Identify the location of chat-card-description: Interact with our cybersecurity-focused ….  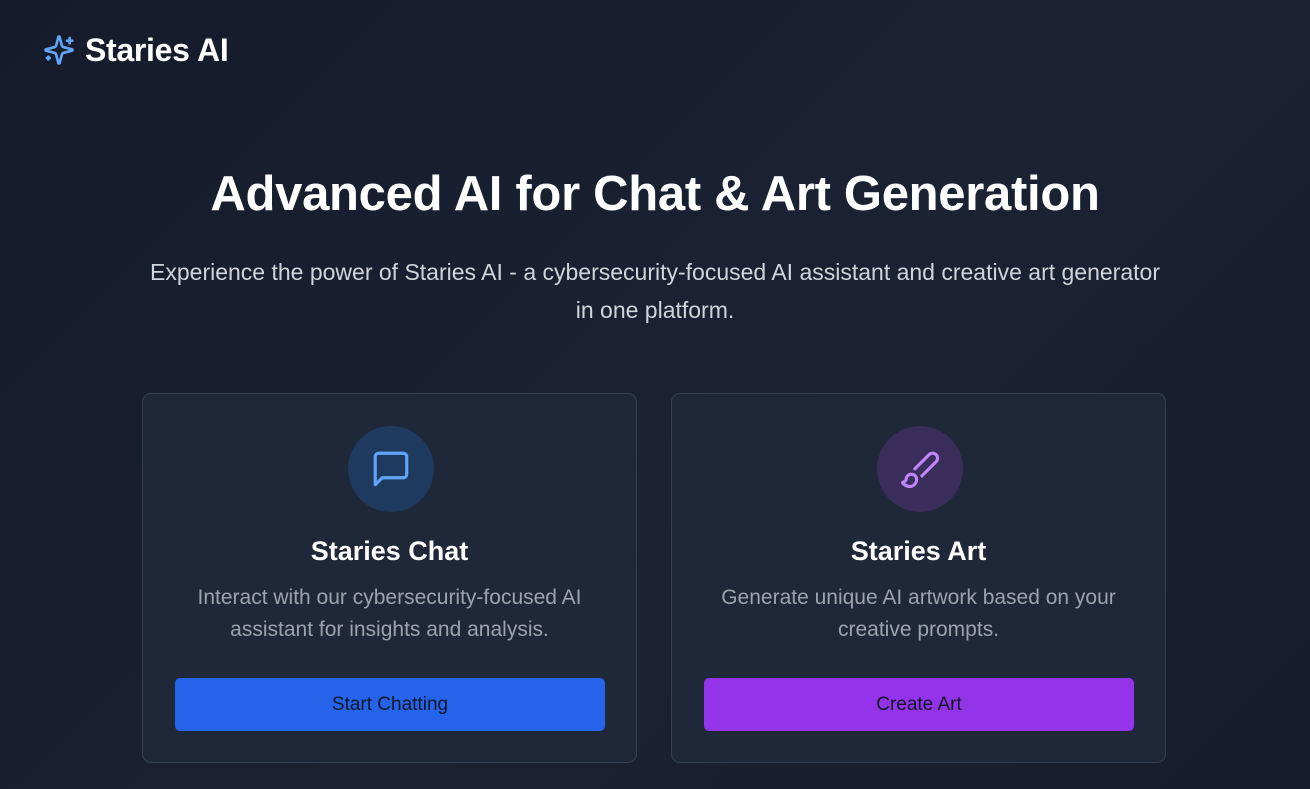
(389, 613).